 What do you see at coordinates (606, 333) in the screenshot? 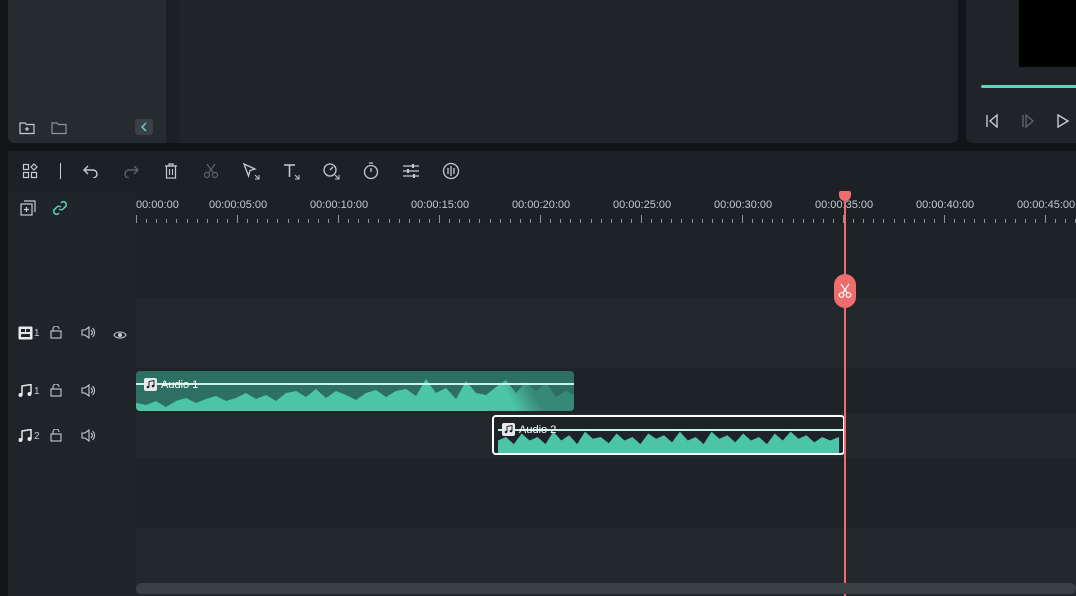
I see `video-track-1-lane` at bounding box center [606, 333].